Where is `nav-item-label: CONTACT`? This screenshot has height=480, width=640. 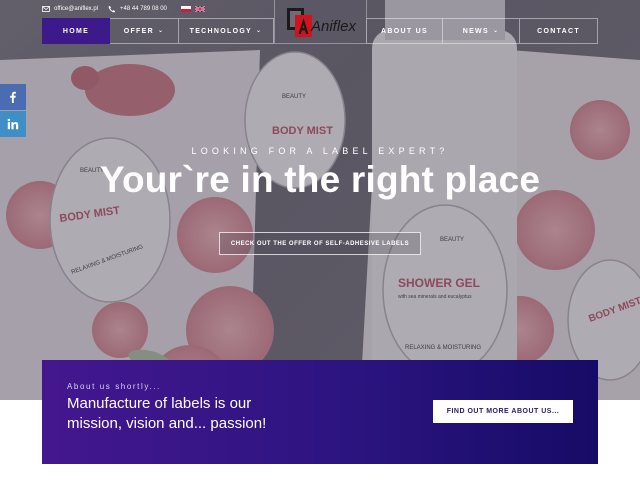
nav-item-label: CONTACT is located at coordinates (558, 31).